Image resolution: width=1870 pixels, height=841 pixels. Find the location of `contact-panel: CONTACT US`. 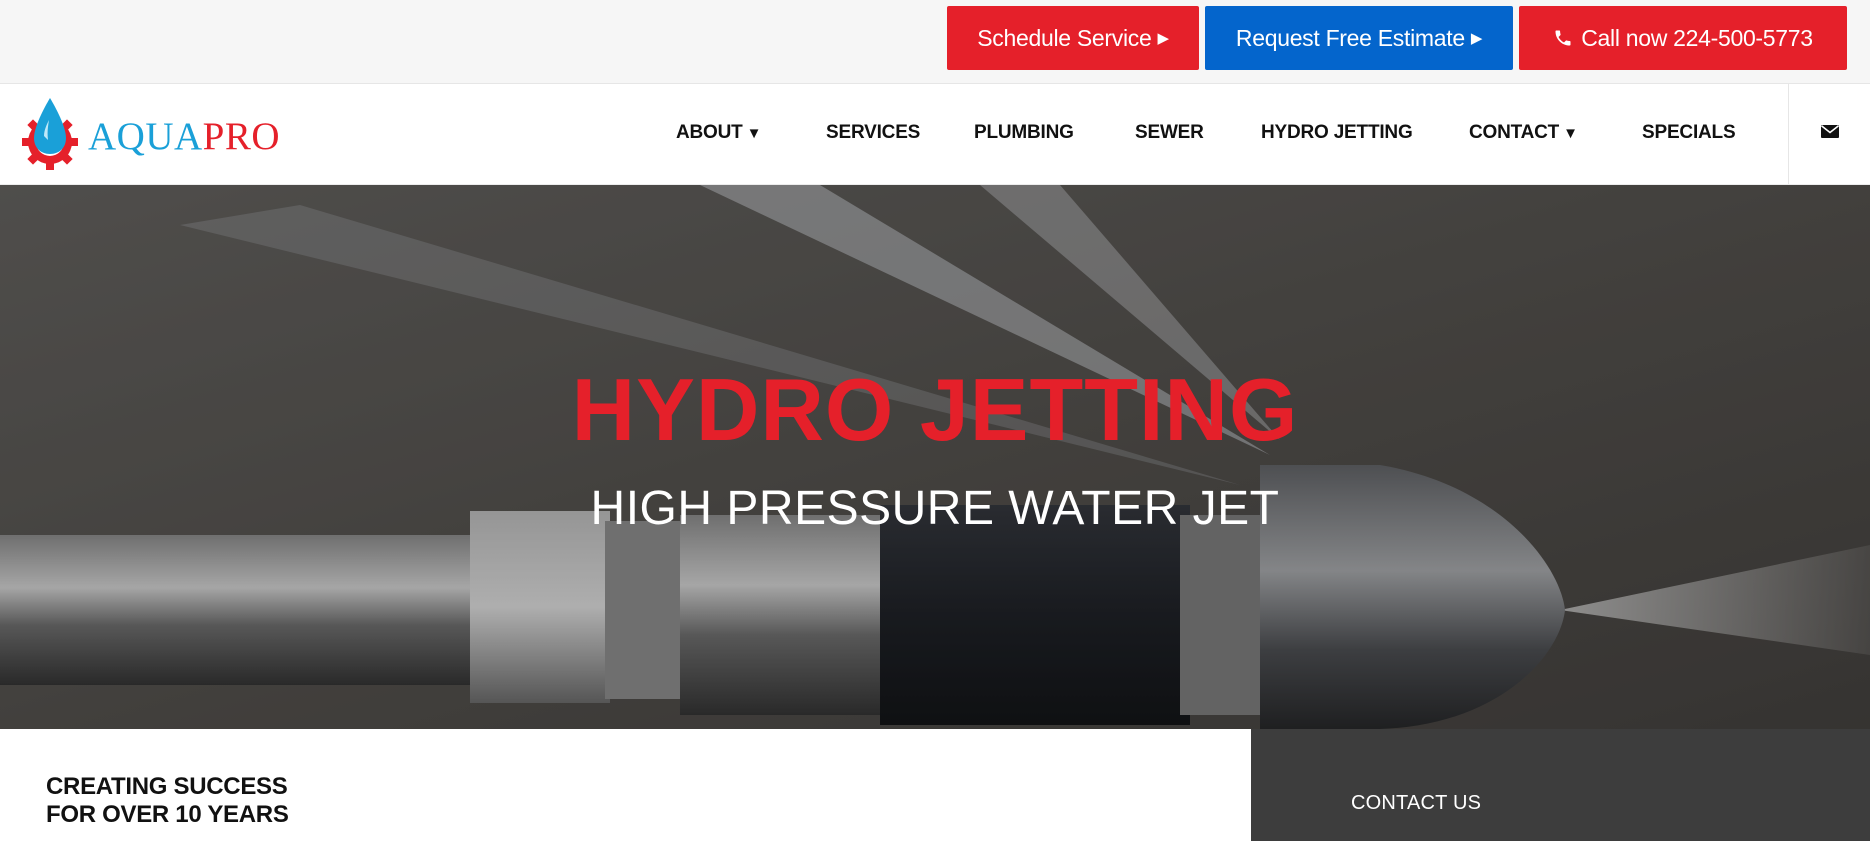

contact-panel: CONTACT US is located at coordinates (1560, 785).